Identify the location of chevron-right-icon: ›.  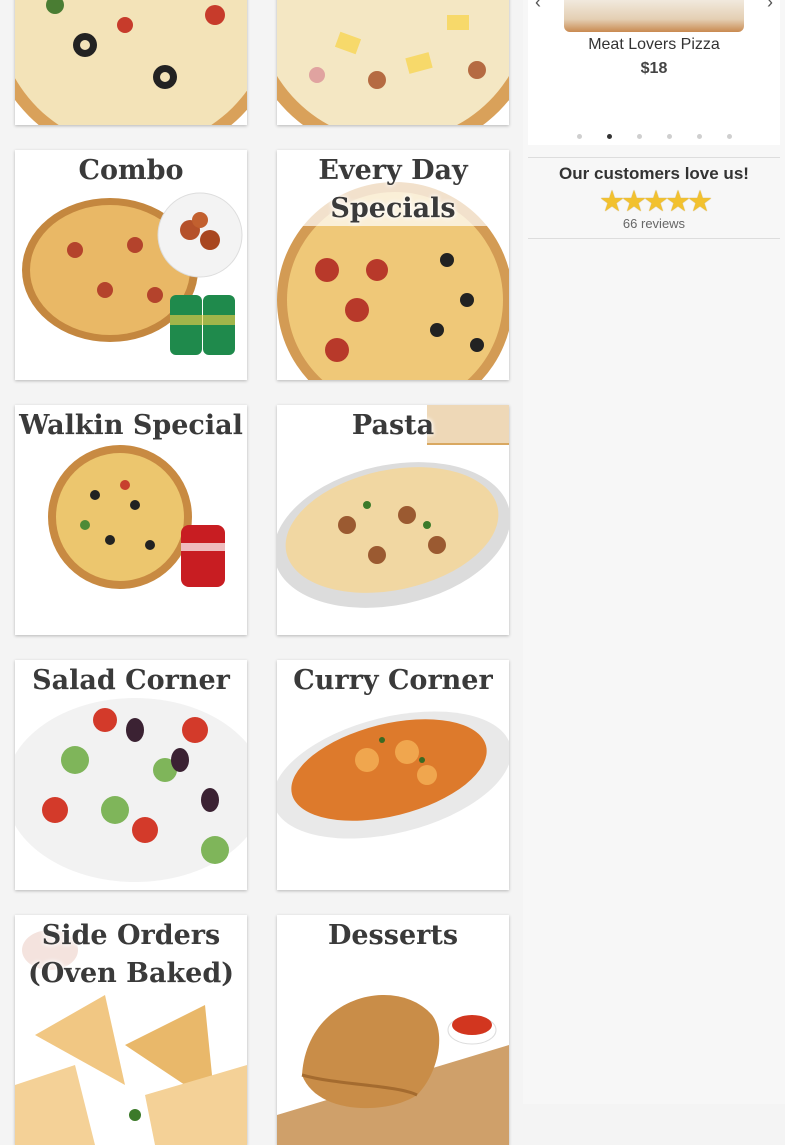
(770, 6).